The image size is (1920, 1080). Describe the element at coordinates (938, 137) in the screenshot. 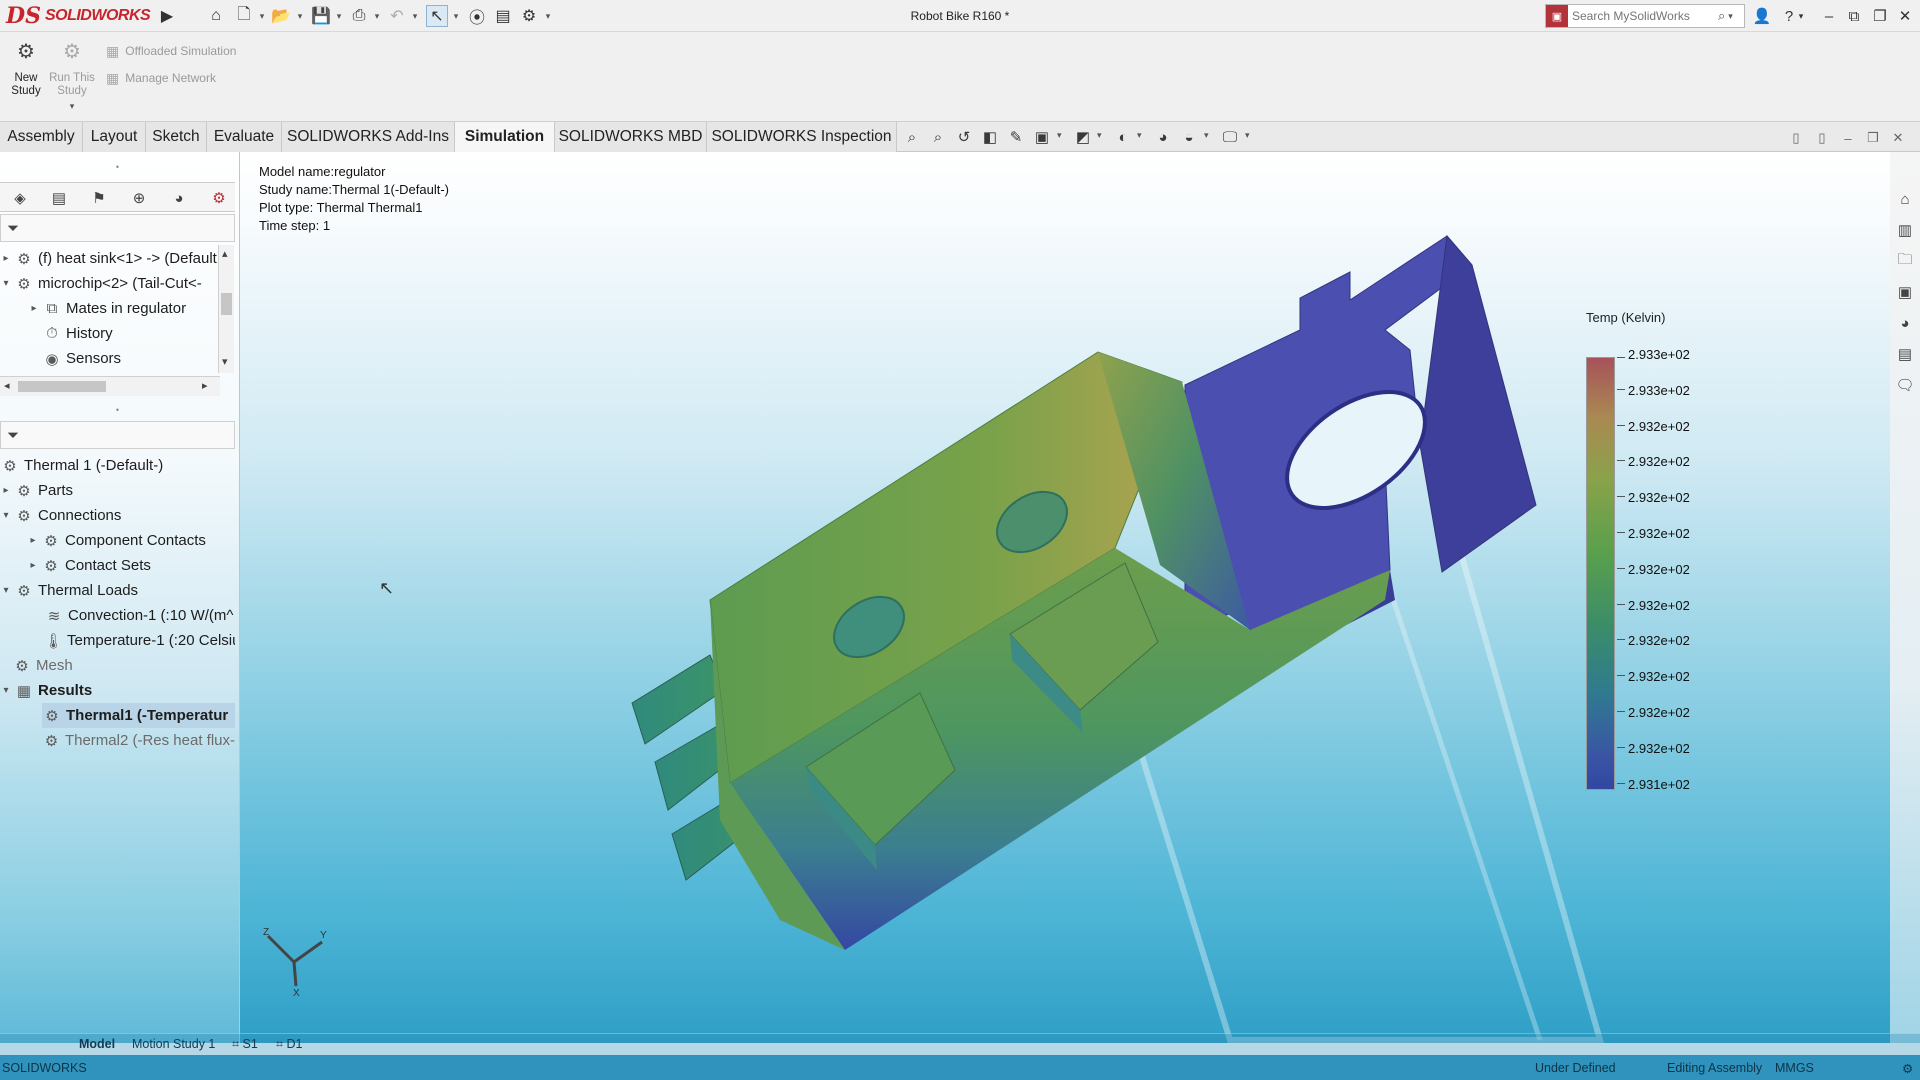

I see `zoom-to-area-icon: ⌕` at that location.